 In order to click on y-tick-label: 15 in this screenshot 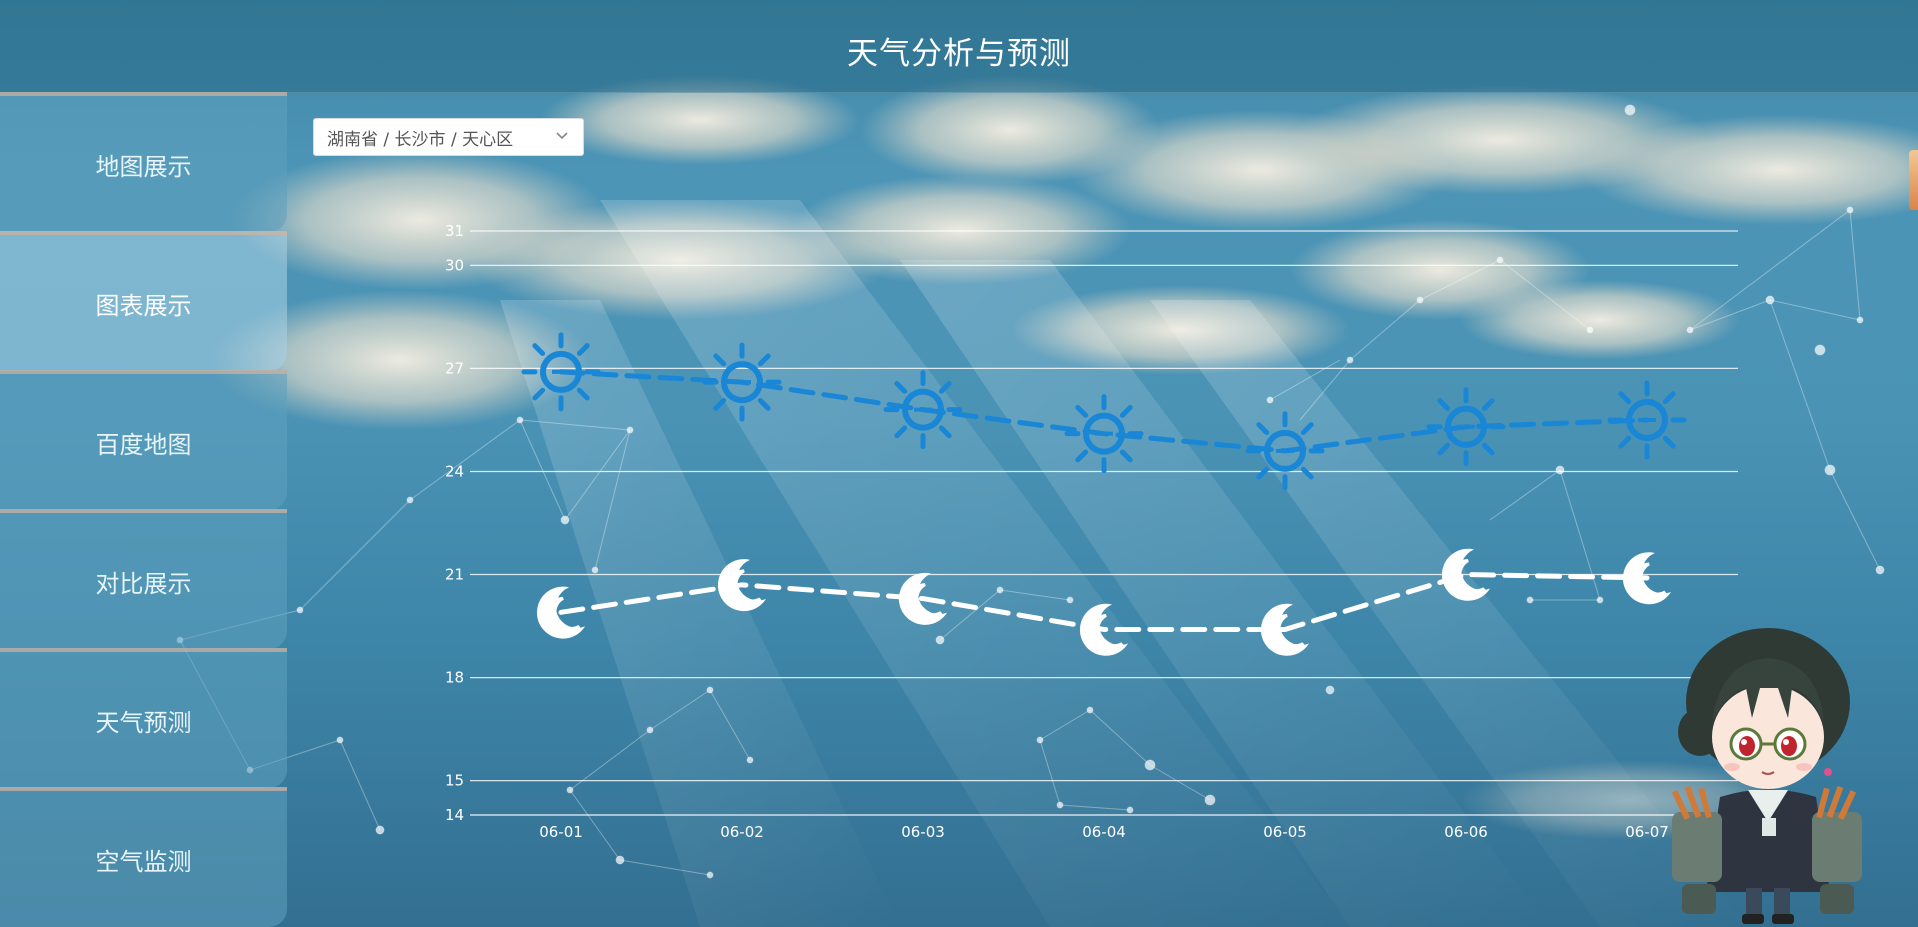, I will do `click(454, 781)`.